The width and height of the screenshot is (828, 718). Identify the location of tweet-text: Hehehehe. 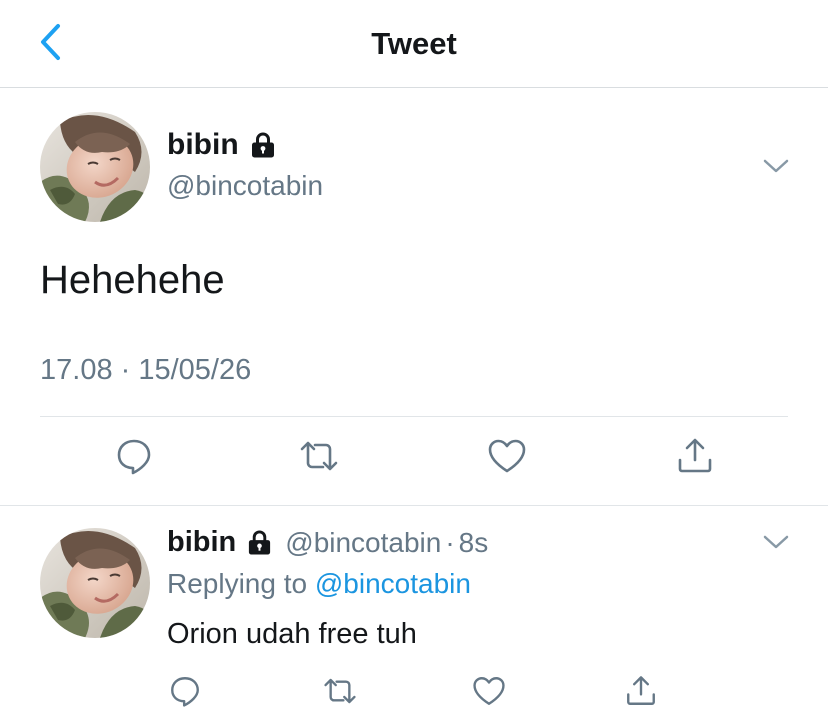
(132, 280).